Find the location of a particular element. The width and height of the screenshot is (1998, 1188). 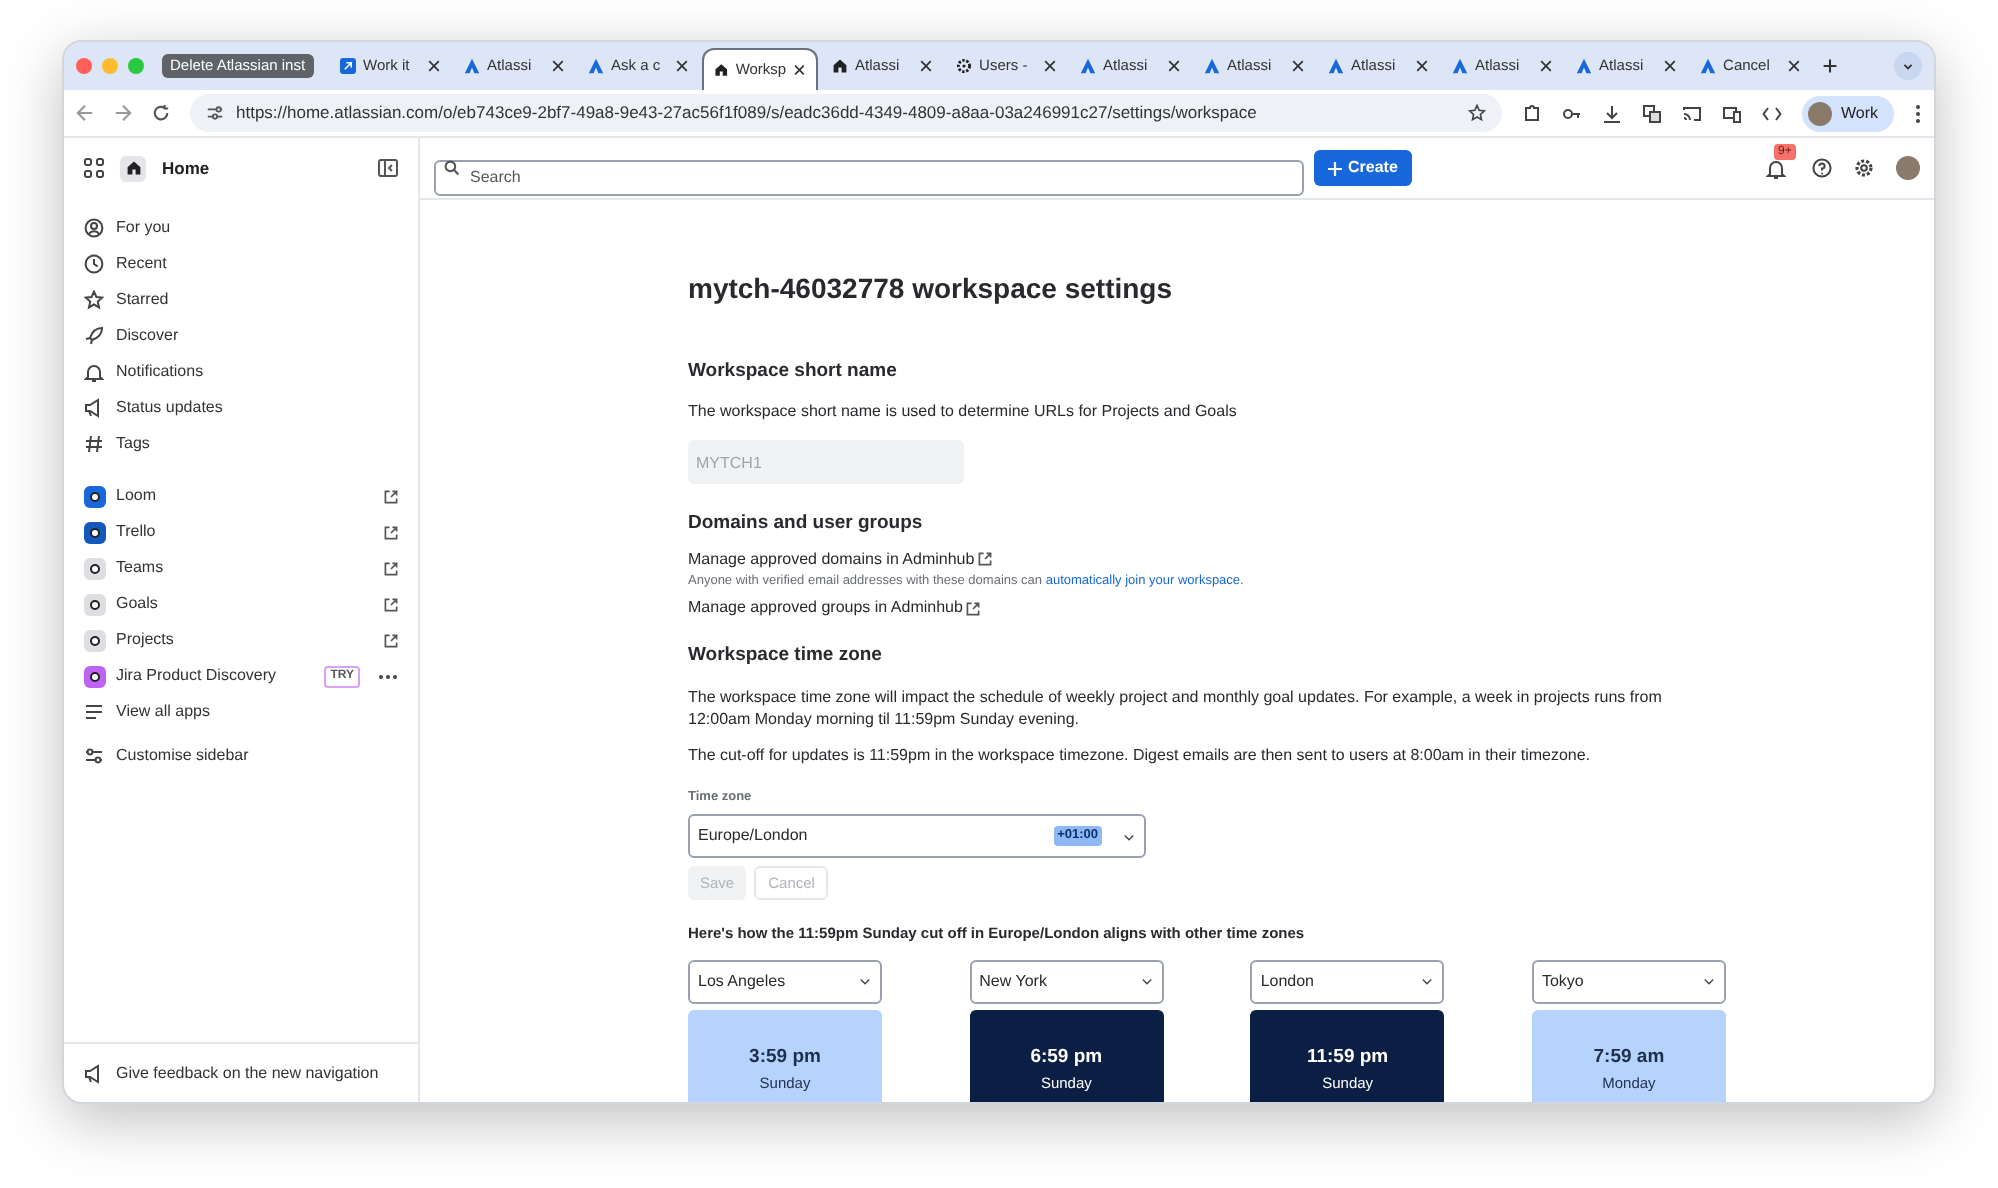

sidebar-item: Notifications is located at coordinates (241, 372).